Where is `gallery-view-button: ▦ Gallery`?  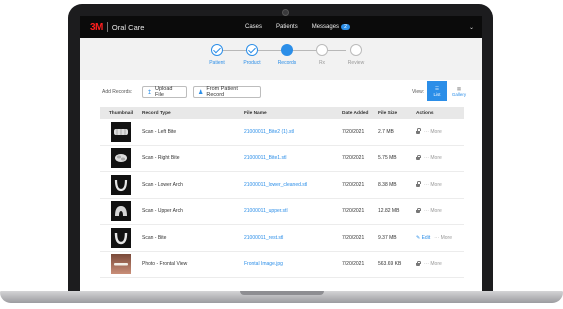
gallery-view-button: ▦ Gallery is located at coordinates (459, 91).